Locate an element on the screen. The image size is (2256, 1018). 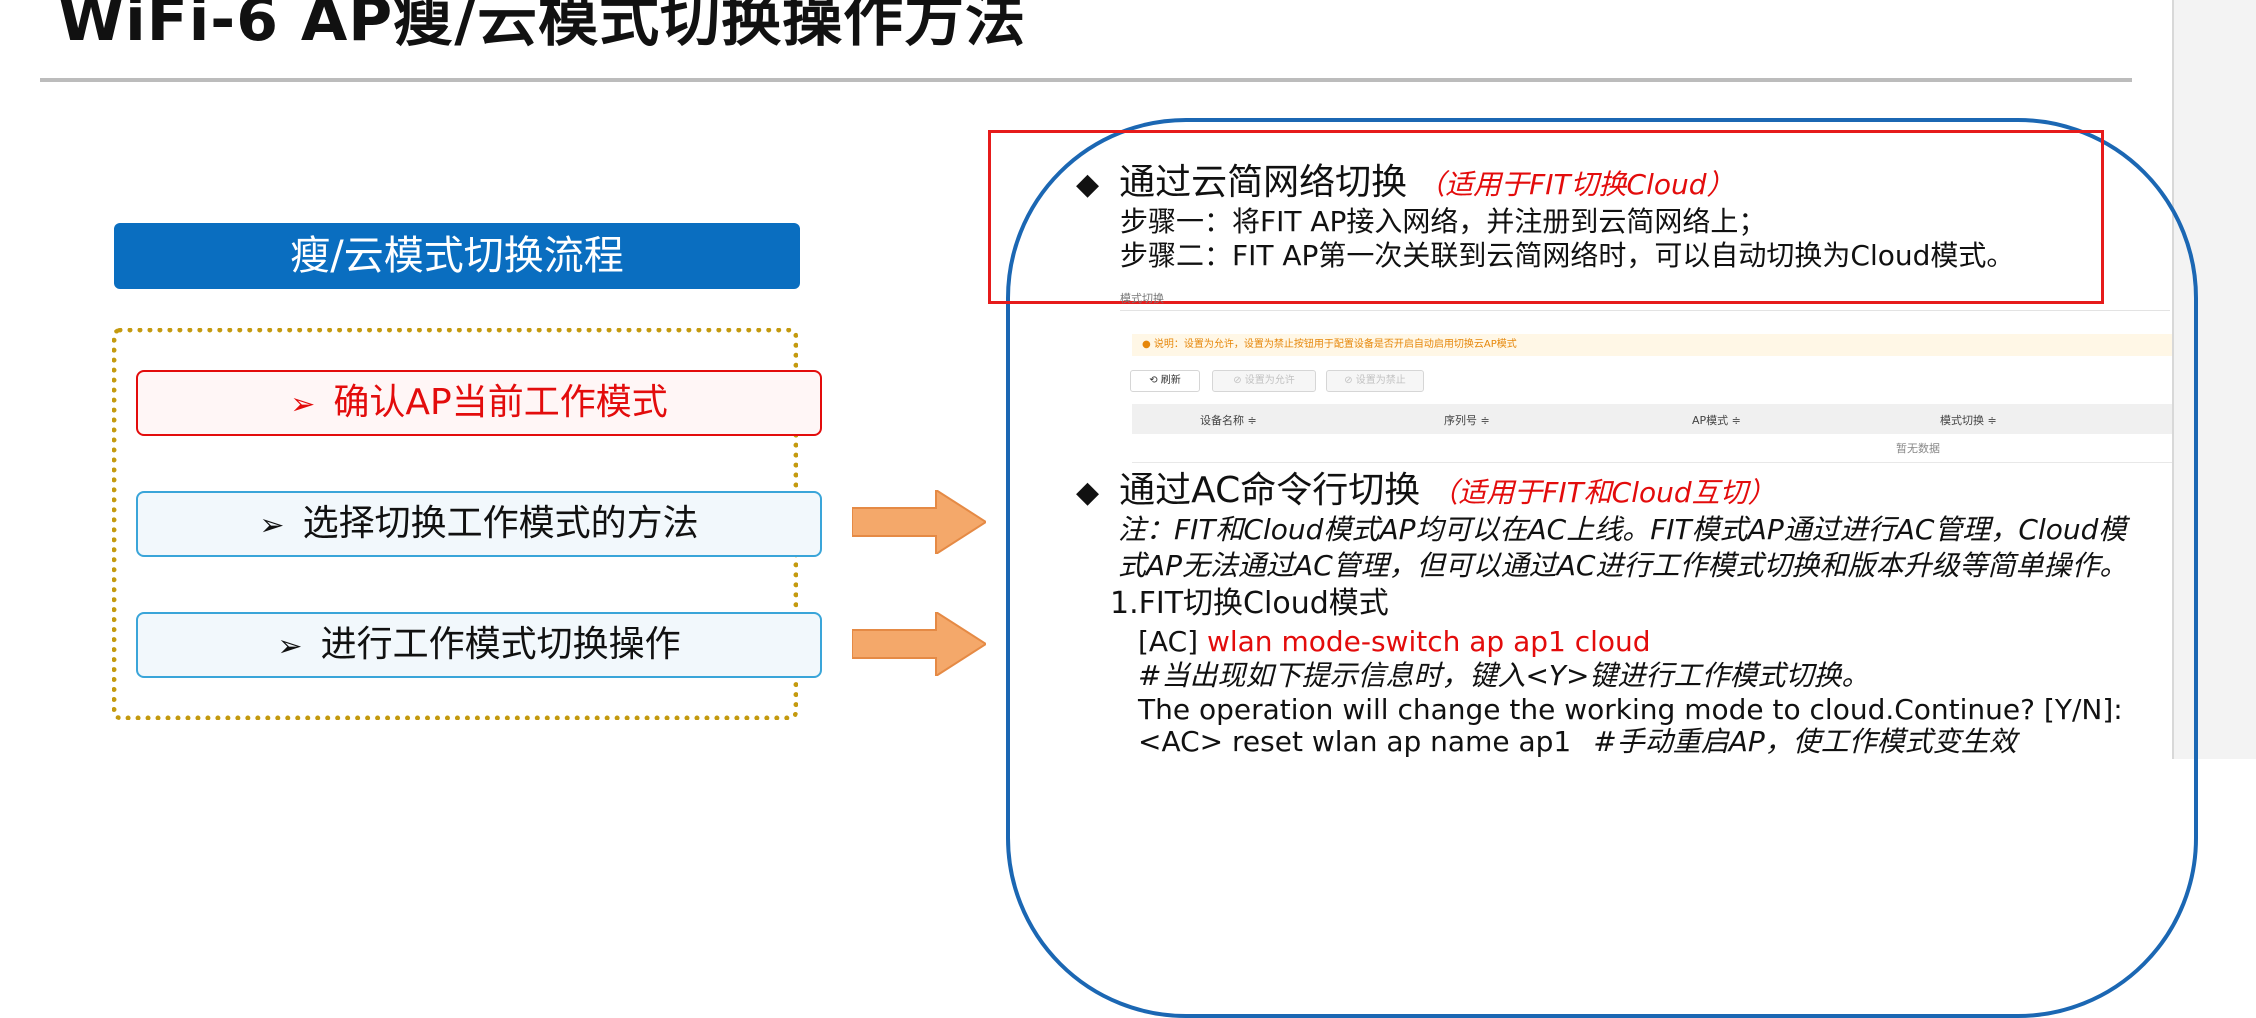
reset-comment: #手动重启AP，使工作模式变生效 is located at coordinates (1805, 741).